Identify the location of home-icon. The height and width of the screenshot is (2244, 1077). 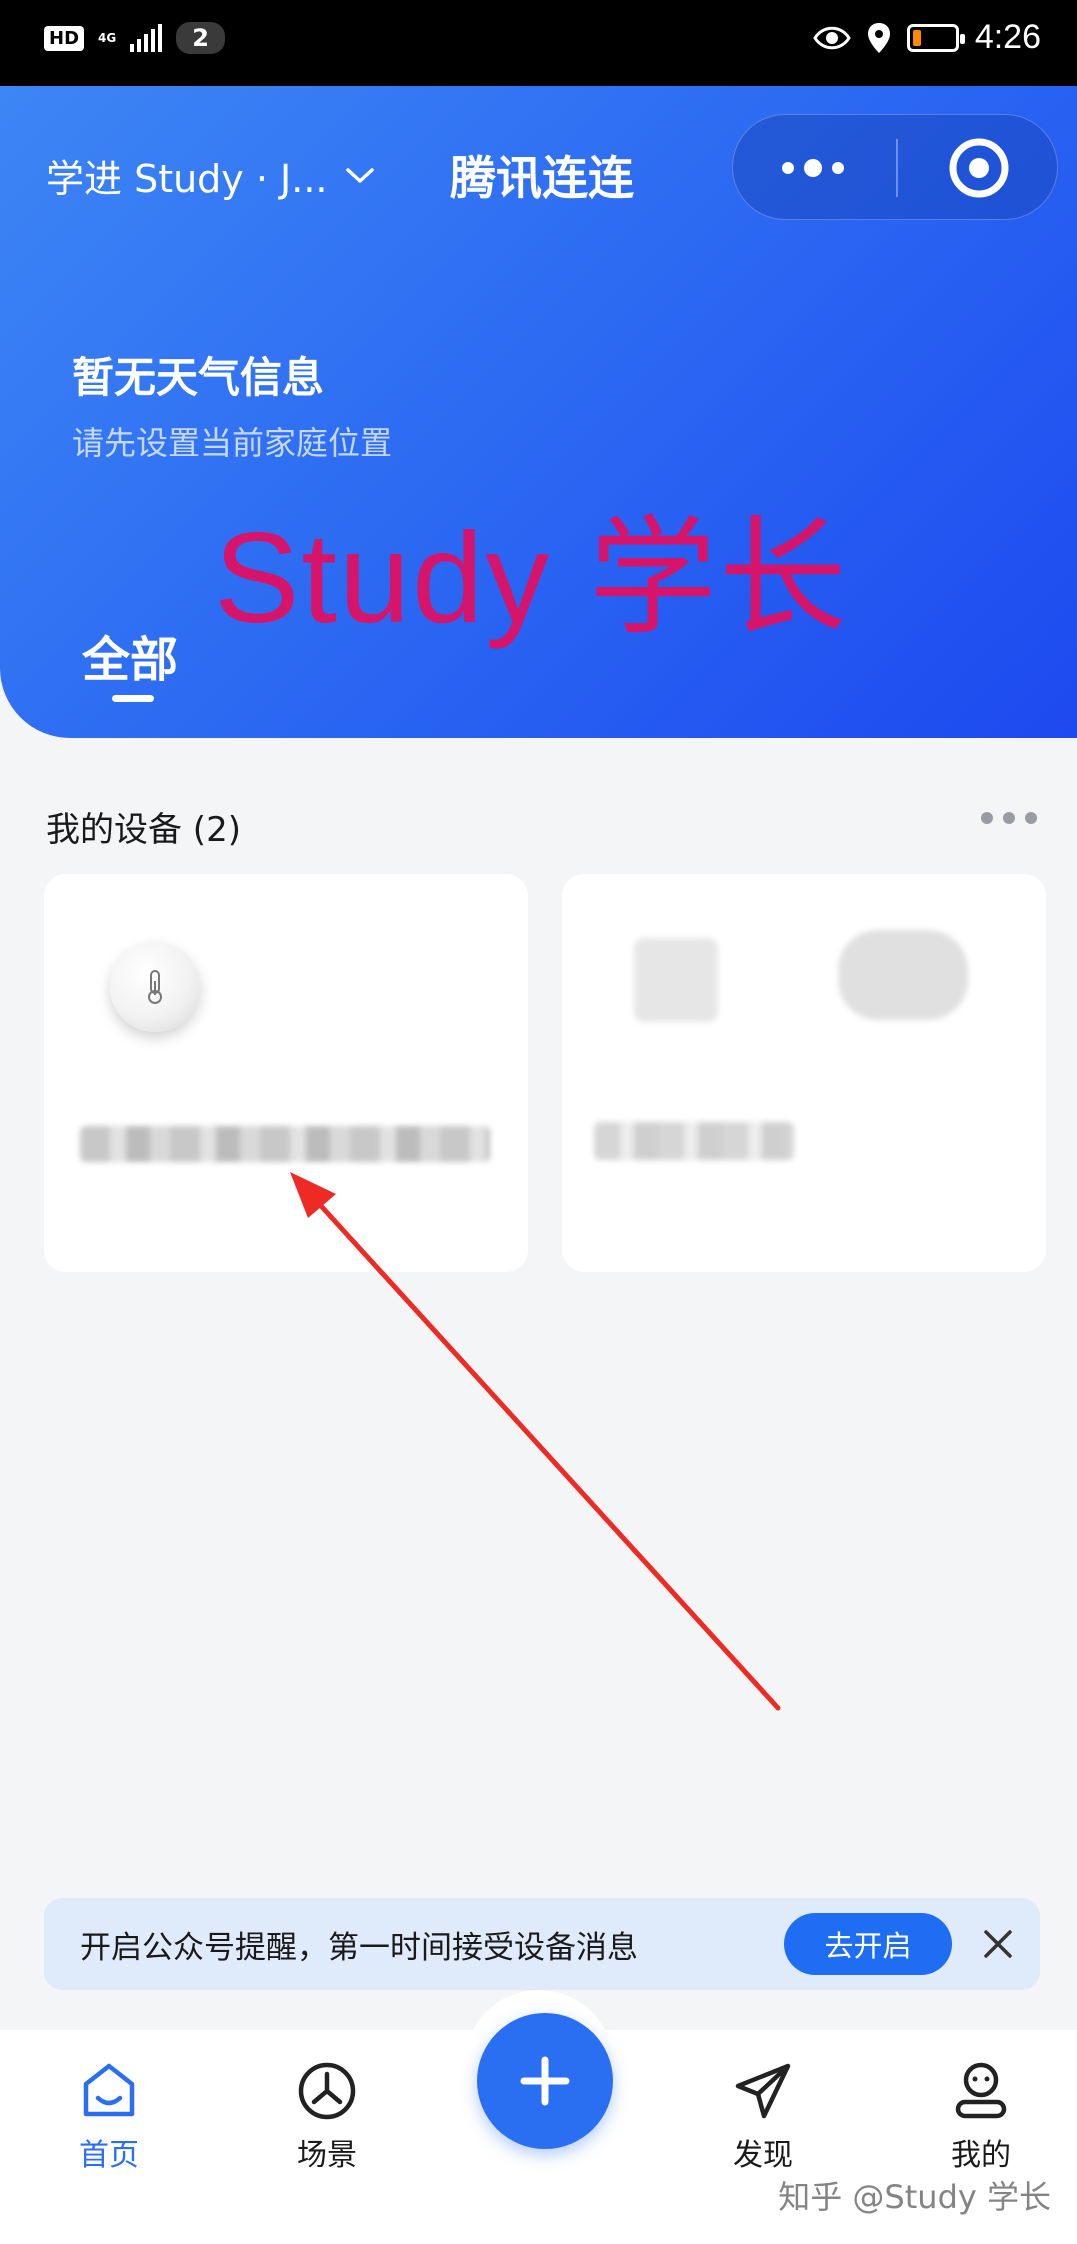
(109, 2090).